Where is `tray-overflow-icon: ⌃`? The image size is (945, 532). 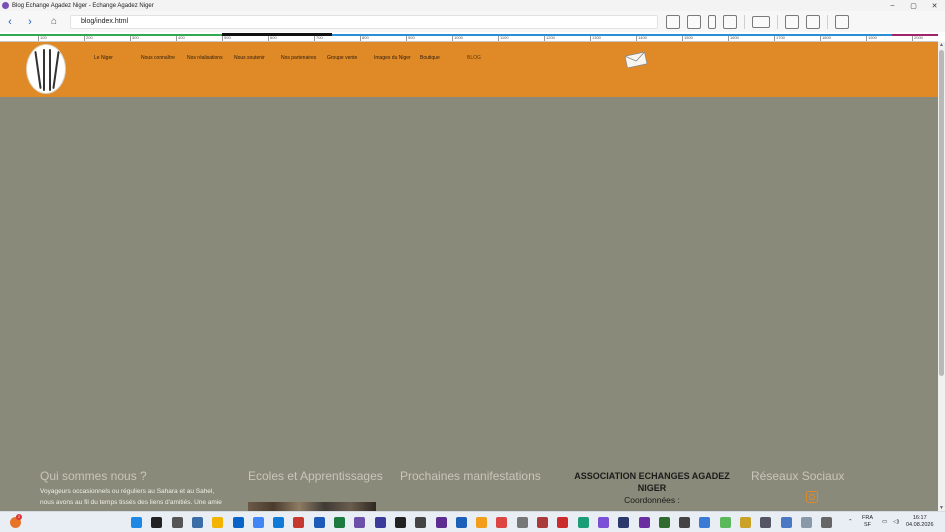
tray-overflow-icon: ⌃ is located at coordinates (850, 522).